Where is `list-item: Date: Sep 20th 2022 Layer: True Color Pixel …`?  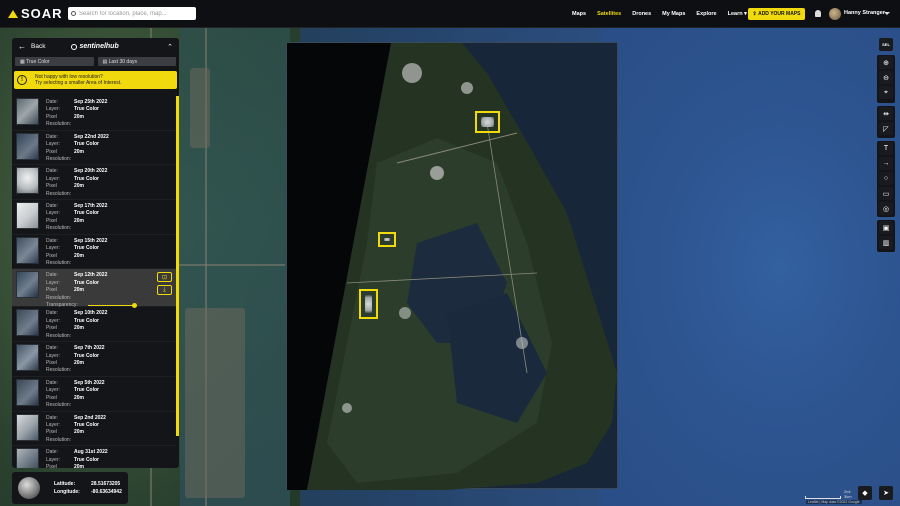
list-item: Date: Sep 20th 2022 Layer: True Color Pixel … is located at coordinates (94, 183).